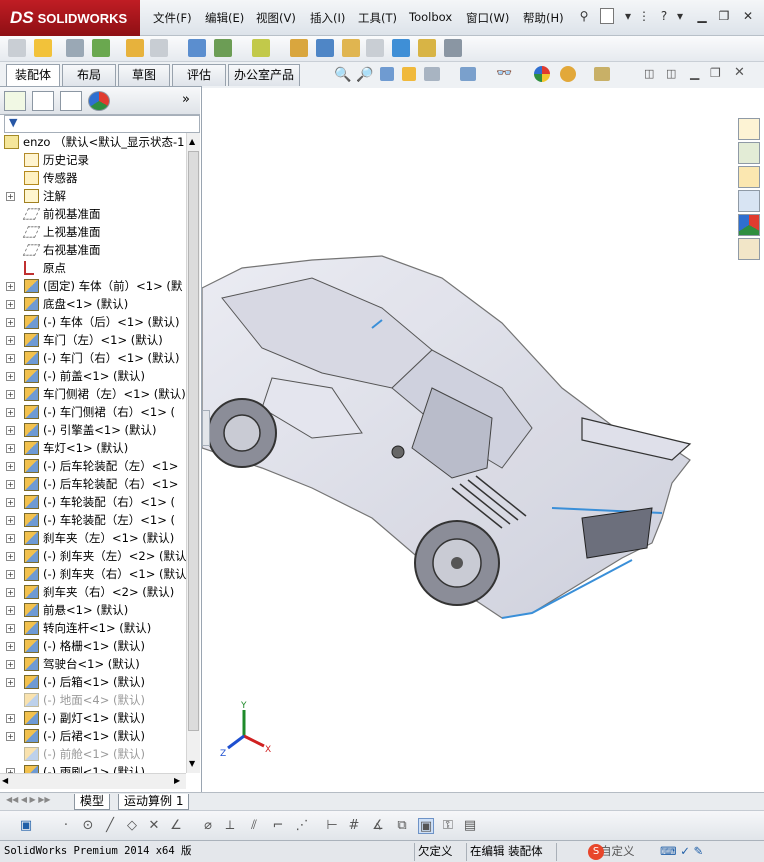  What do you see at coordinates (93, 736) in the screenshot?
I see `tree-item: + (-) 后裙<1> (默认)` at bounding box center [93, 736].